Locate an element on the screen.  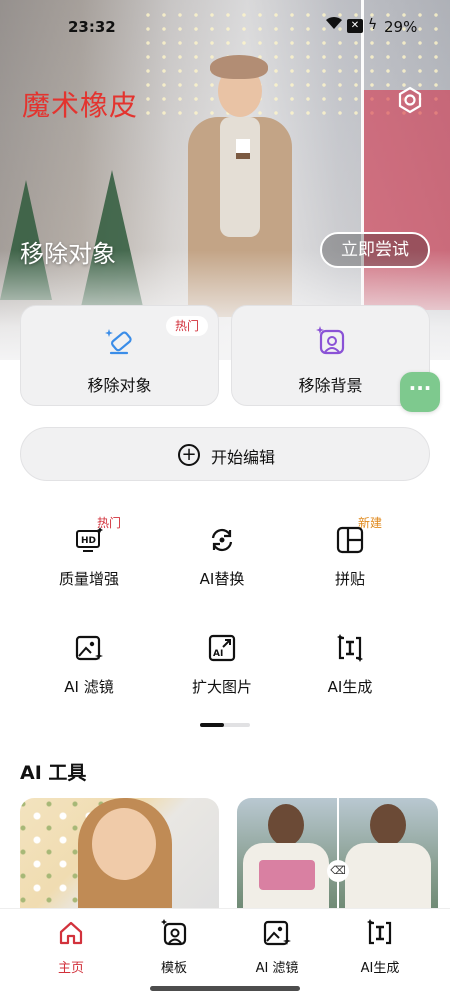
ai-replace-tool: AI替换 is located at coordinates (222, 561).